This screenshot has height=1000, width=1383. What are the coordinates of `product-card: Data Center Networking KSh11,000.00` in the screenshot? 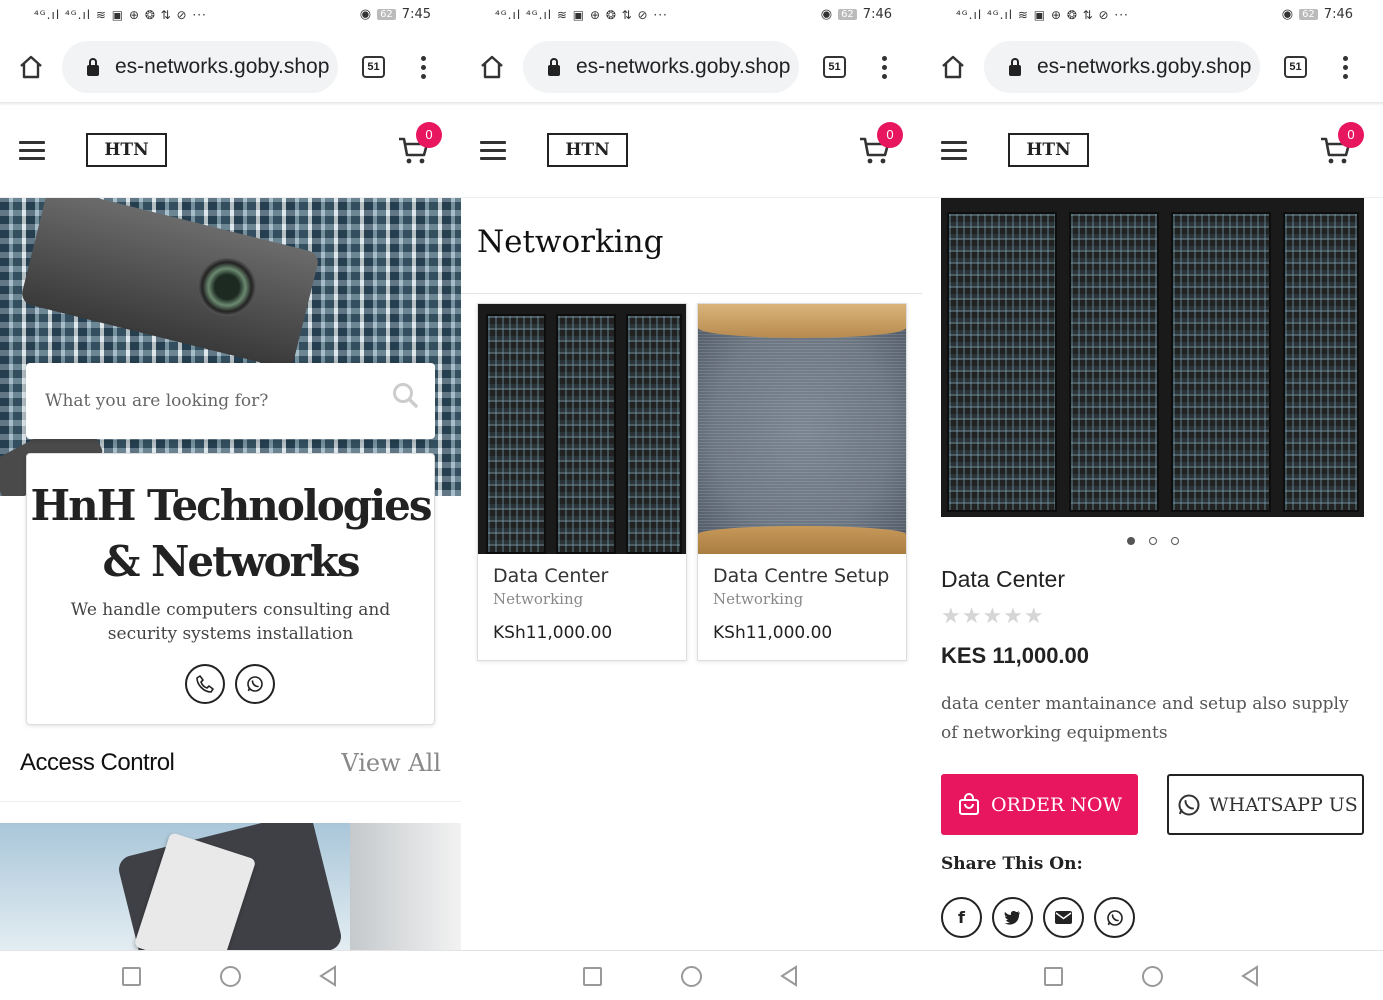 It's located at (582, 482).